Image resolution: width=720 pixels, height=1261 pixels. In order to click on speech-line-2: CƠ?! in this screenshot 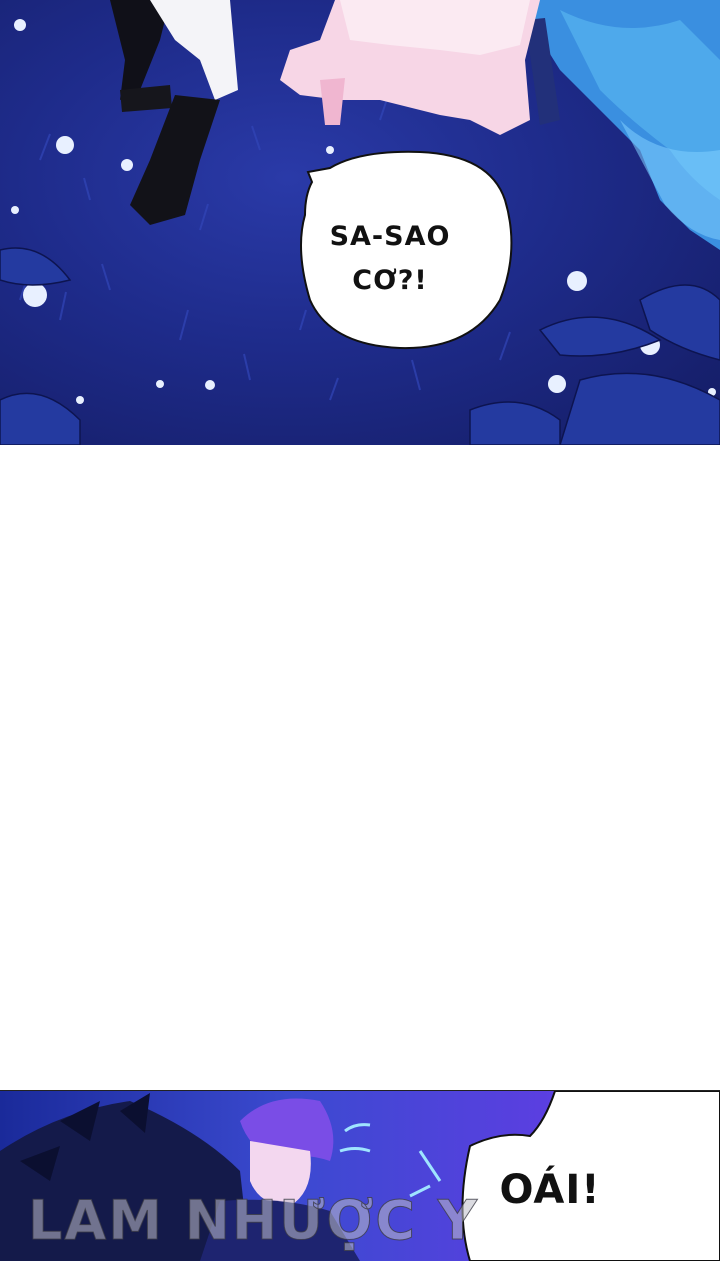, I will do `click(390, 281)`.